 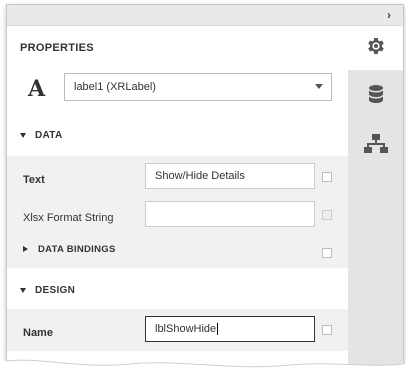 What do you see at coordinates (55, 290) in the screenshot?
I see `group-design-label: DESIGN` at bounding box center [55, 290].